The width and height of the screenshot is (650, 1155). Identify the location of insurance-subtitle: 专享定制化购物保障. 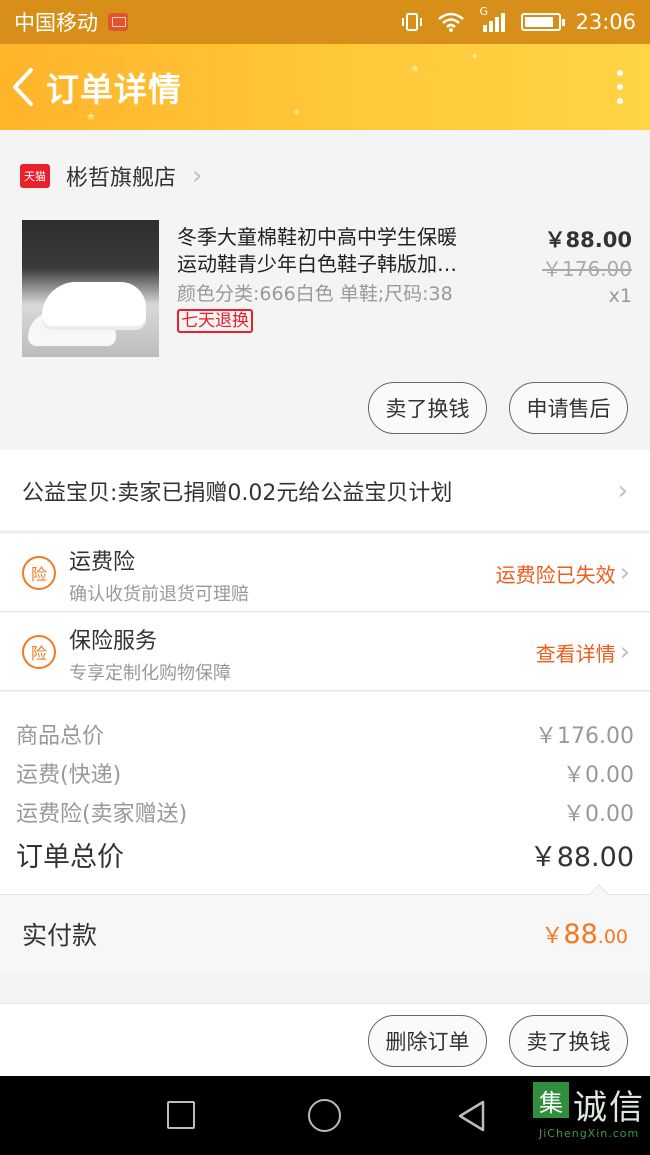
(150, 673).